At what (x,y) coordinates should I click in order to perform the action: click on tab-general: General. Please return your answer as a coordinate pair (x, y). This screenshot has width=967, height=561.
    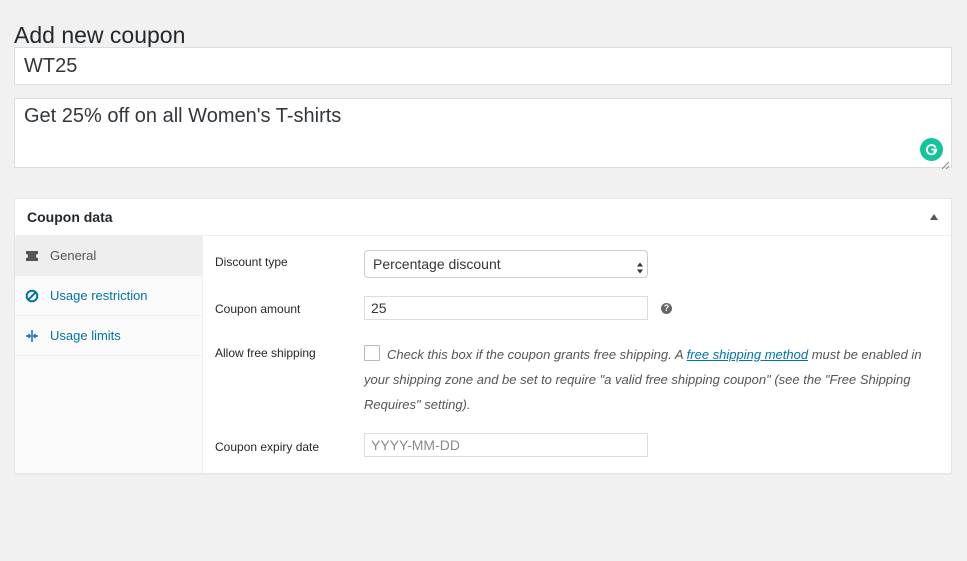
    Looking at the image, I should click on (108, 256).